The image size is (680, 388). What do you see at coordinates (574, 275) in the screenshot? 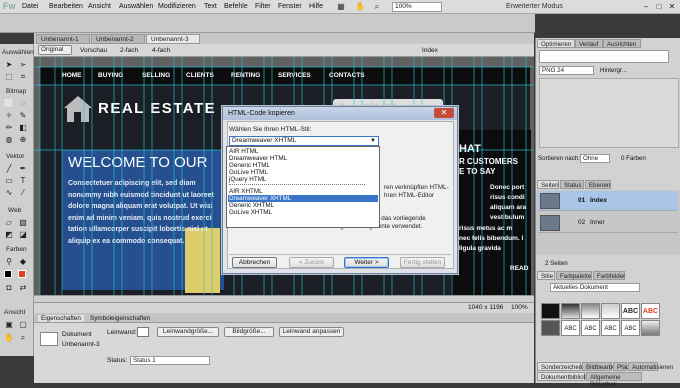
I see `tab-color-palette: Farbpalette` at bounding box center [574, 275].